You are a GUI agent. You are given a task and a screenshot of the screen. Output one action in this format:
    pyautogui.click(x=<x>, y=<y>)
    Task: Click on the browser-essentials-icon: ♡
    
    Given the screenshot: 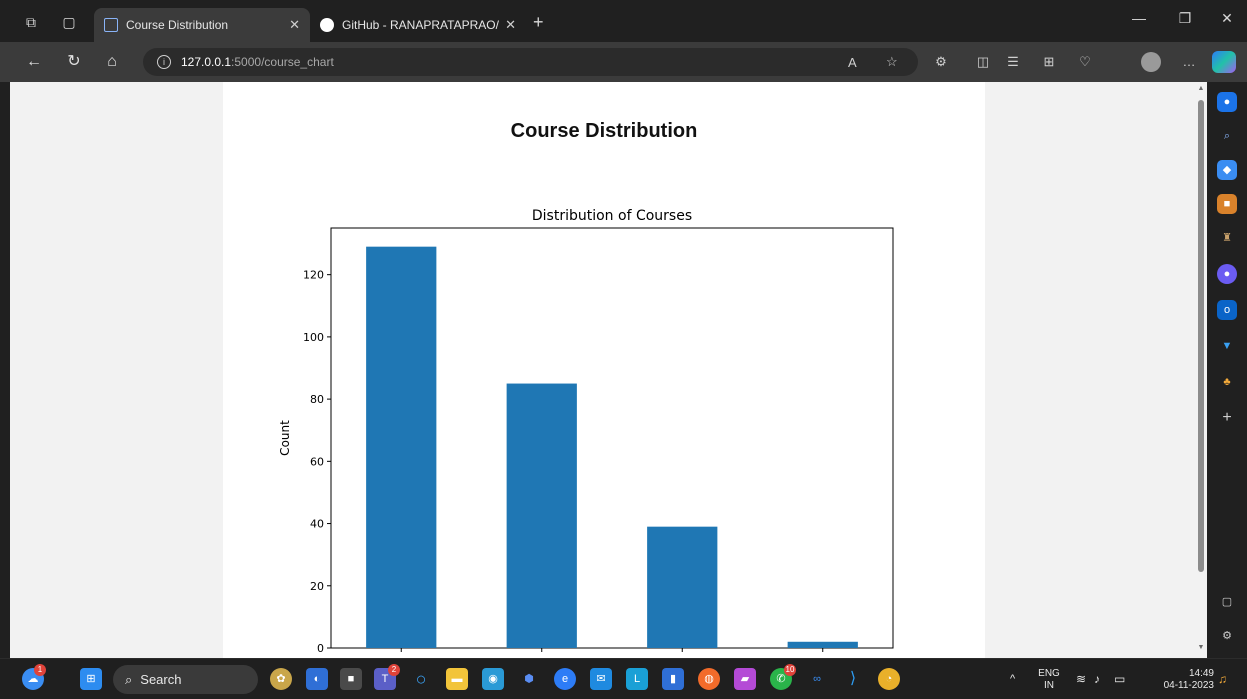 What is the action you would take?
    pyautogui.click(x=1085, y=62)
    